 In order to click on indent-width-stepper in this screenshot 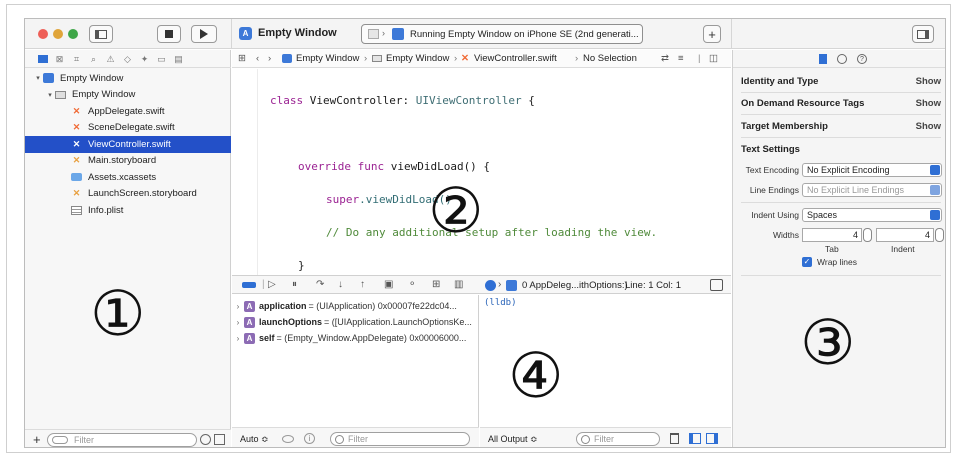, I will do `click(939, 235)`.